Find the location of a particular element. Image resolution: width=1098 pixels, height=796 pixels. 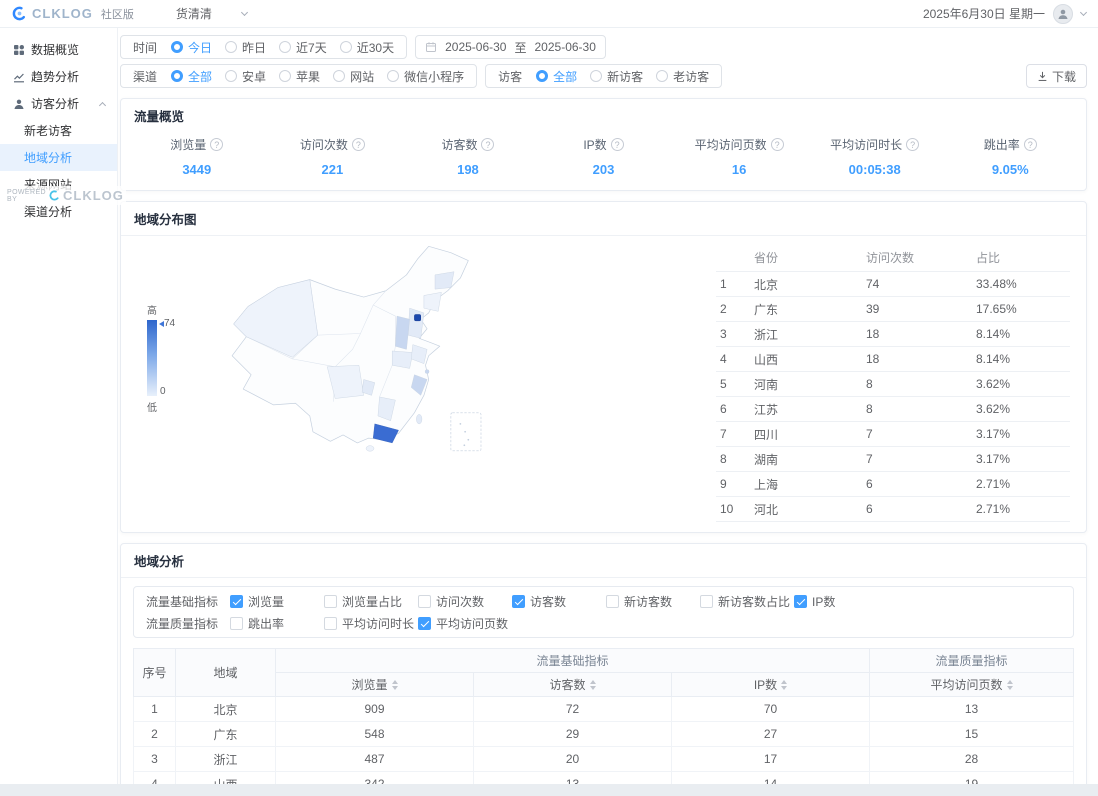

province-beijing is located at coordinates (417, 318).